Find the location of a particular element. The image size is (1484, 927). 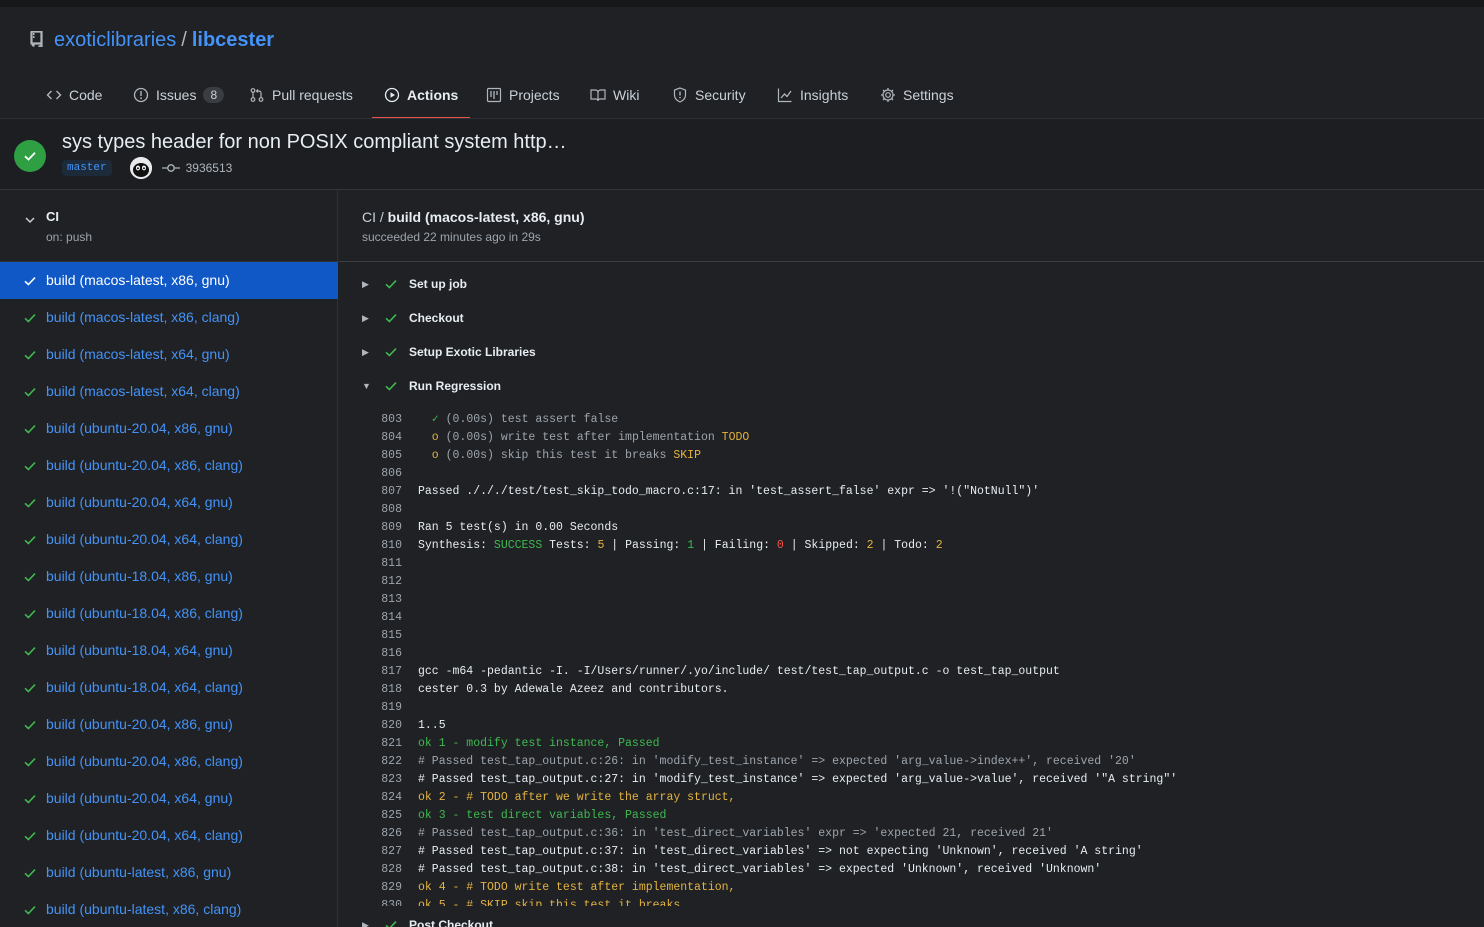

job-heading-workflow: CI is located at coordinates (369, 217).